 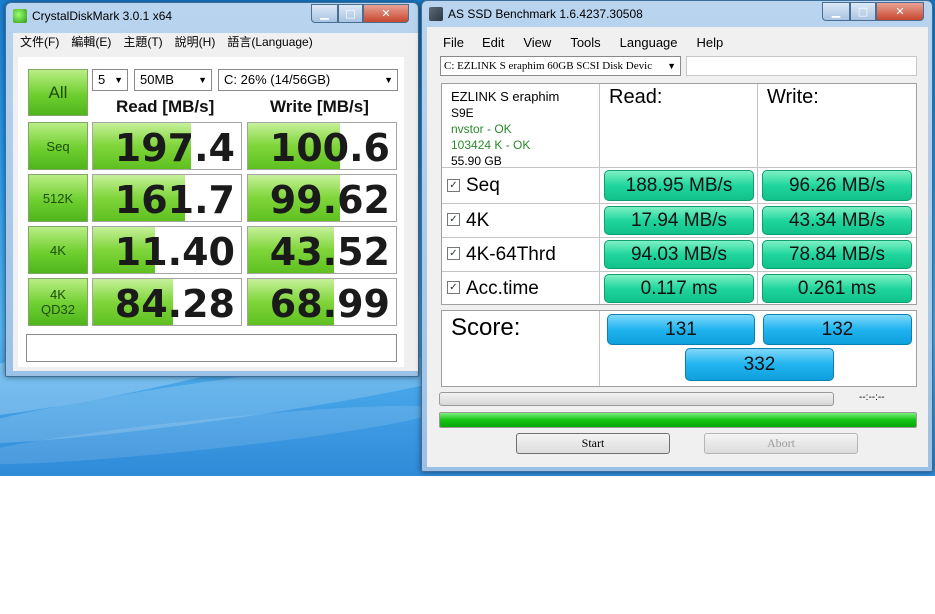 I want to click on drive-capacity: 55.90 GB, so click(x=476, y=161).